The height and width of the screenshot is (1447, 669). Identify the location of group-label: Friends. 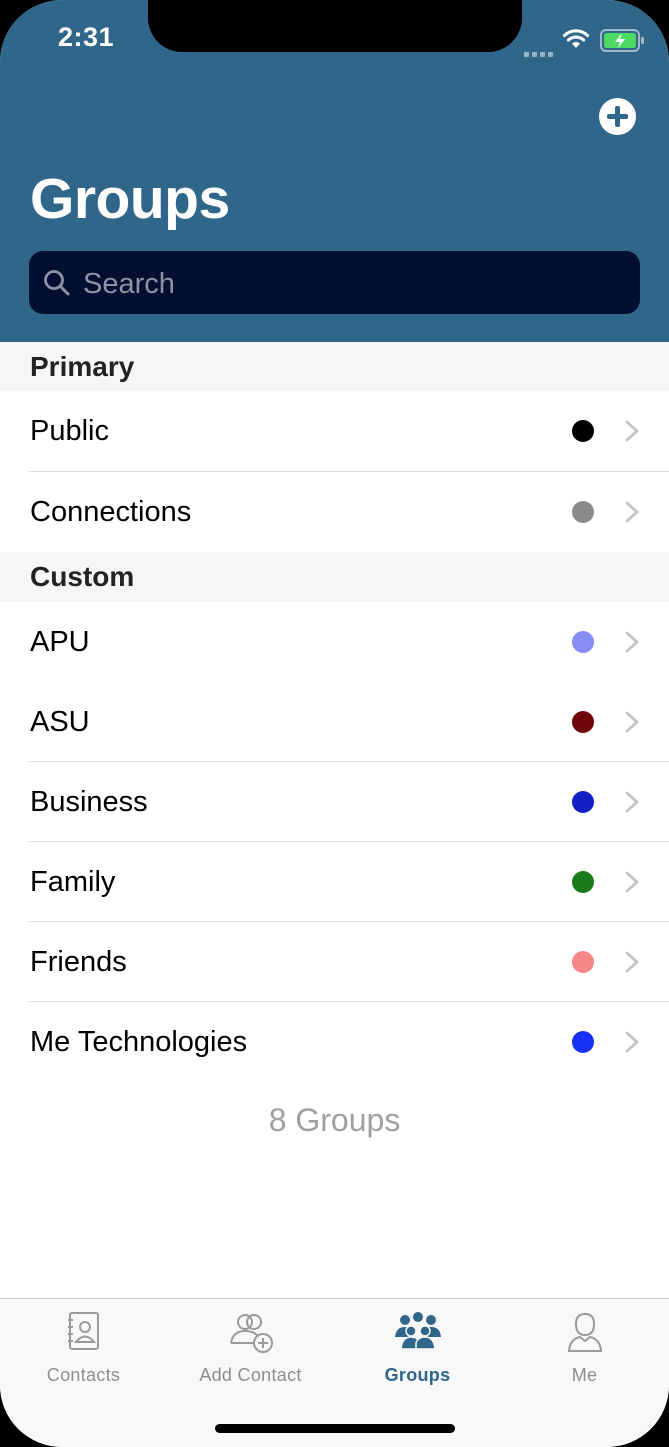
(78, 962).